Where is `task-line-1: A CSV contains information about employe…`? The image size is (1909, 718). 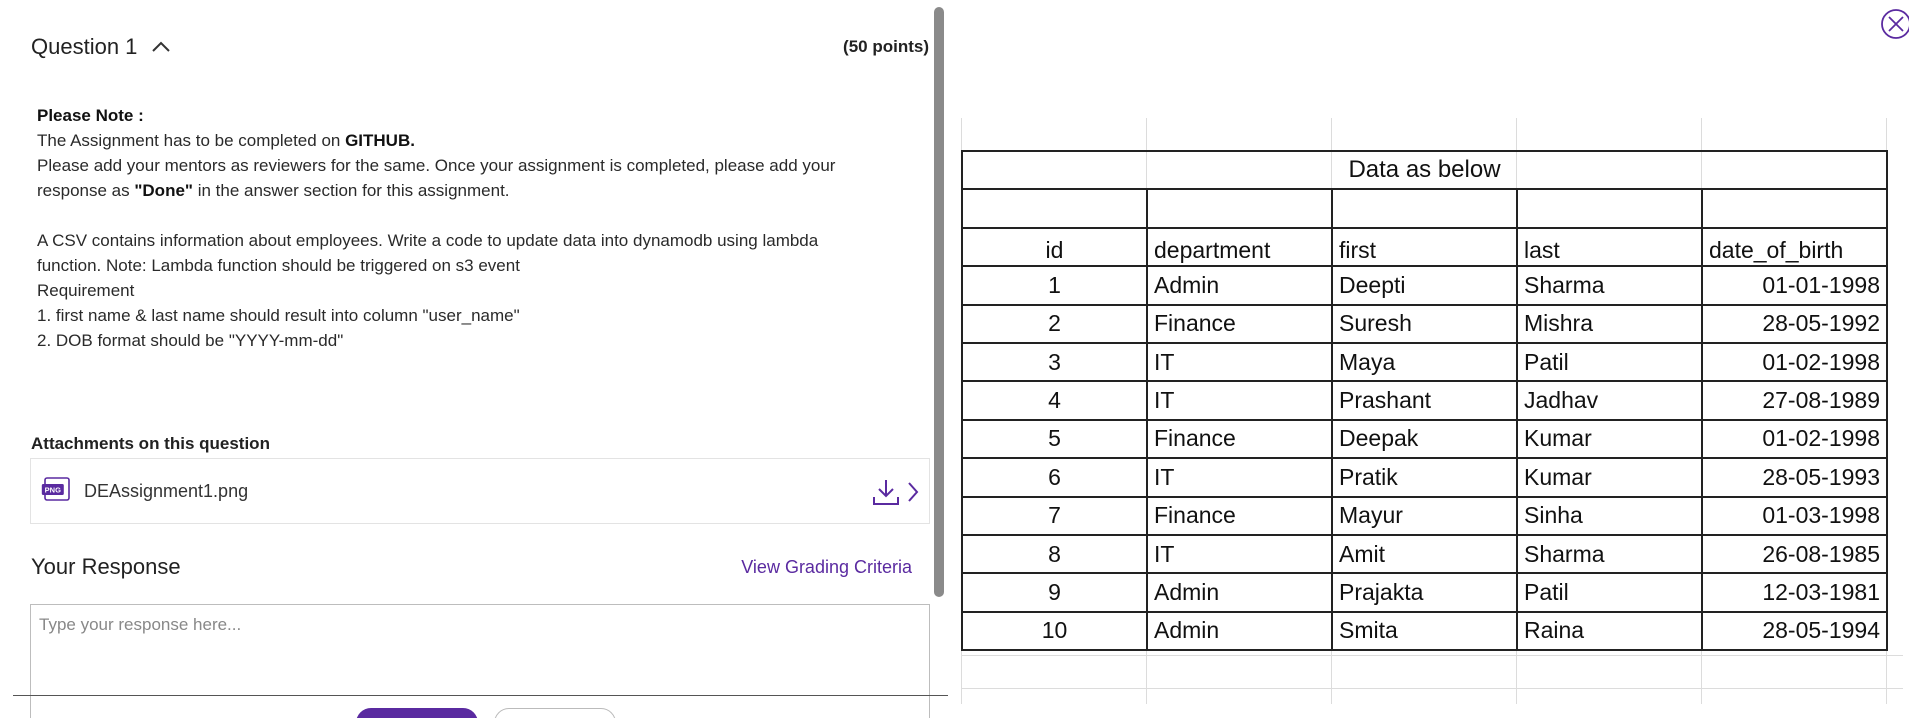 task-line-1: A CSV contains information about employe… is located at coordinates (428, 240).